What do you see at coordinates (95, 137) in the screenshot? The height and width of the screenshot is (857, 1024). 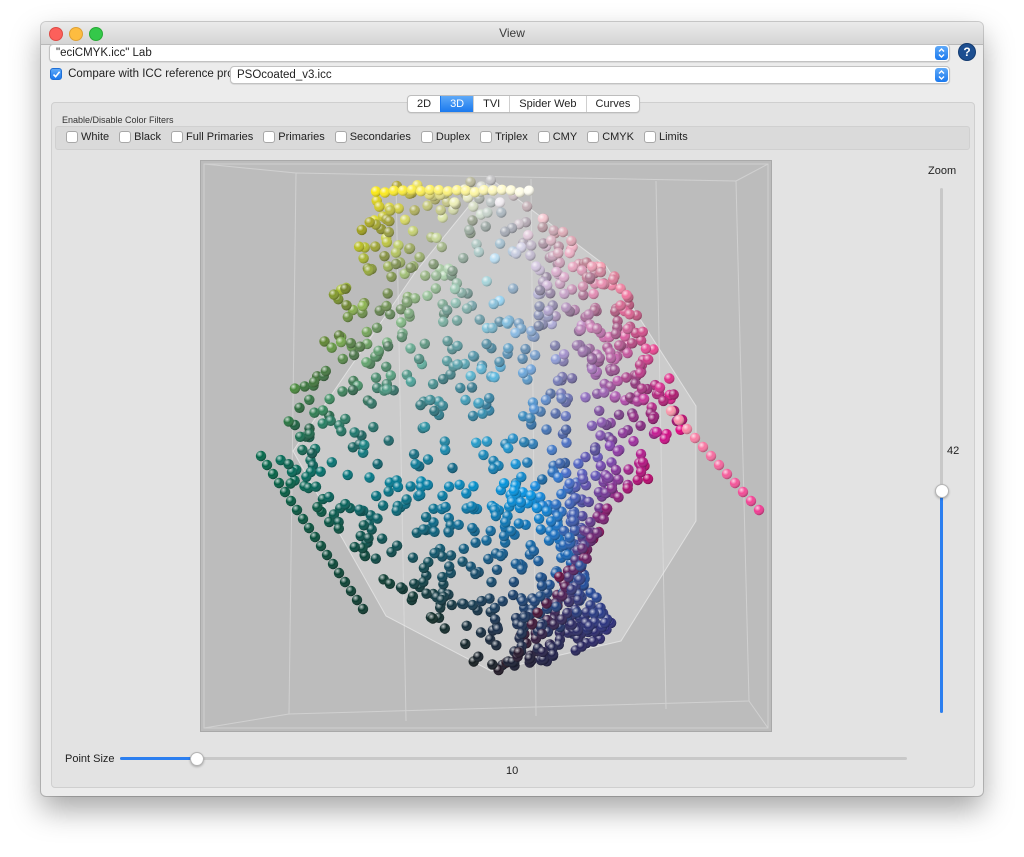 I see `filter-label: White` at bounding box center [95, 137].